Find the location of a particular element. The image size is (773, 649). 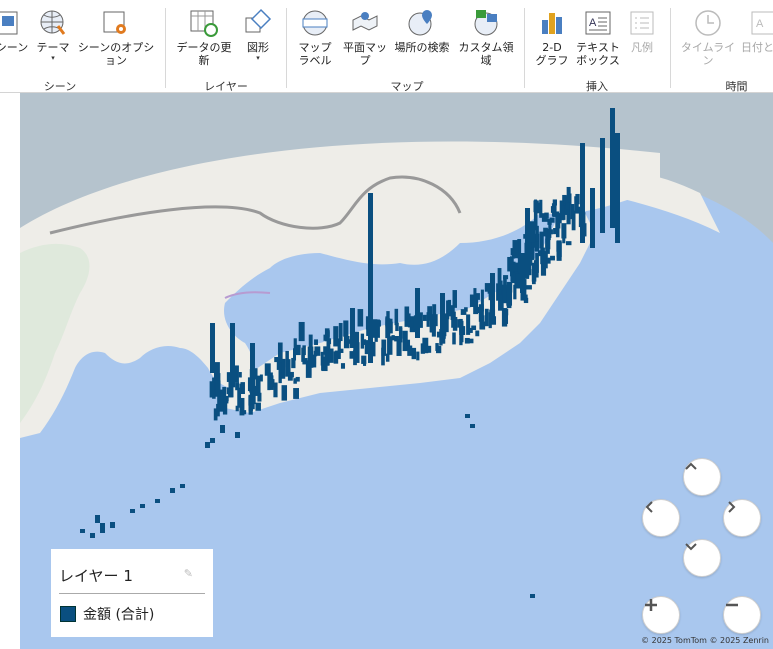

shapes-button: 図形 ▾ is located at coordinates (258, 35).